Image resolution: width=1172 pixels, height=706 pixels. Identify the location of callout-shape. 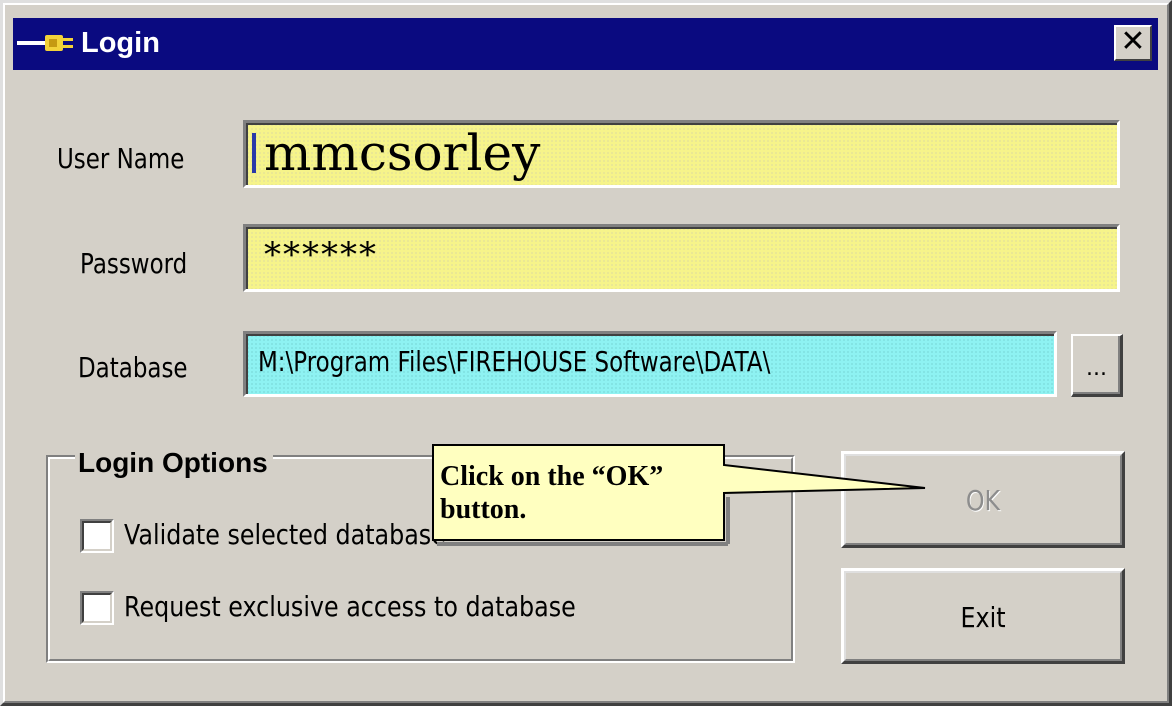
(679, 495).